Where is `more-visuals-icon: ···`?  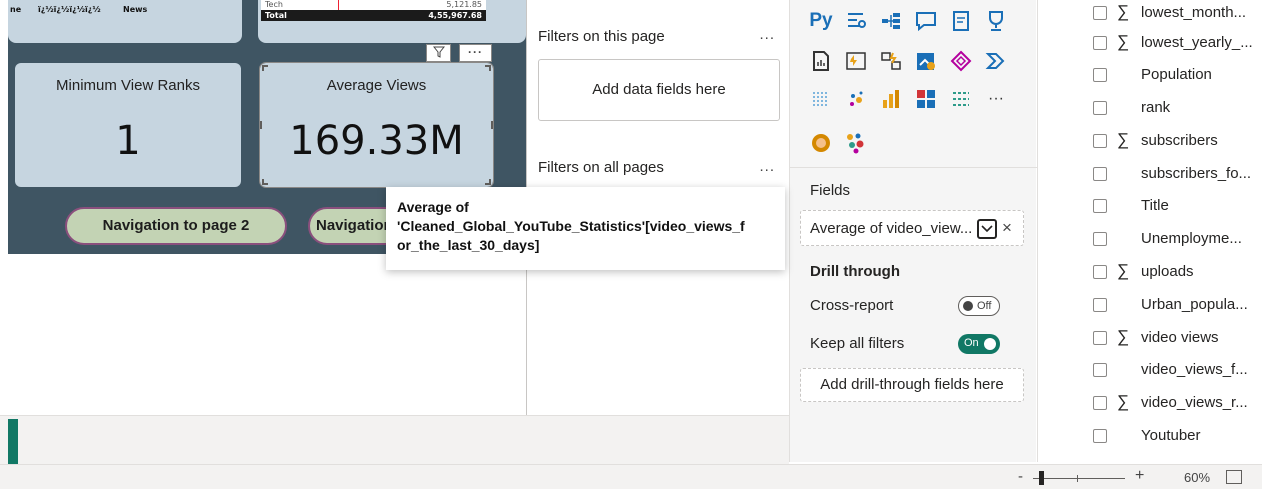 more-visuals-icon: ··· is located at coordinates (996, 99).